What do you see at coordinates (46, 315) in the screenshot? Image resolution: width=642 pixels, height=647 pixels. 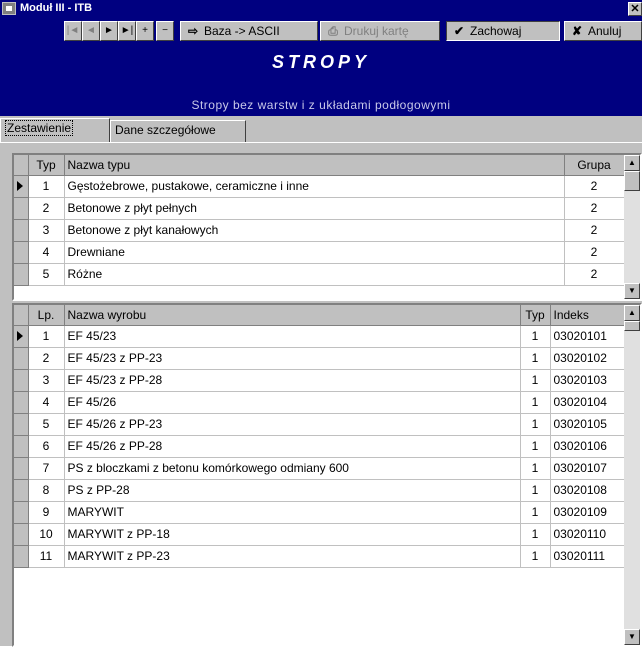 I see `column-header-lp: Lp.` at bounding box center [46, 315].